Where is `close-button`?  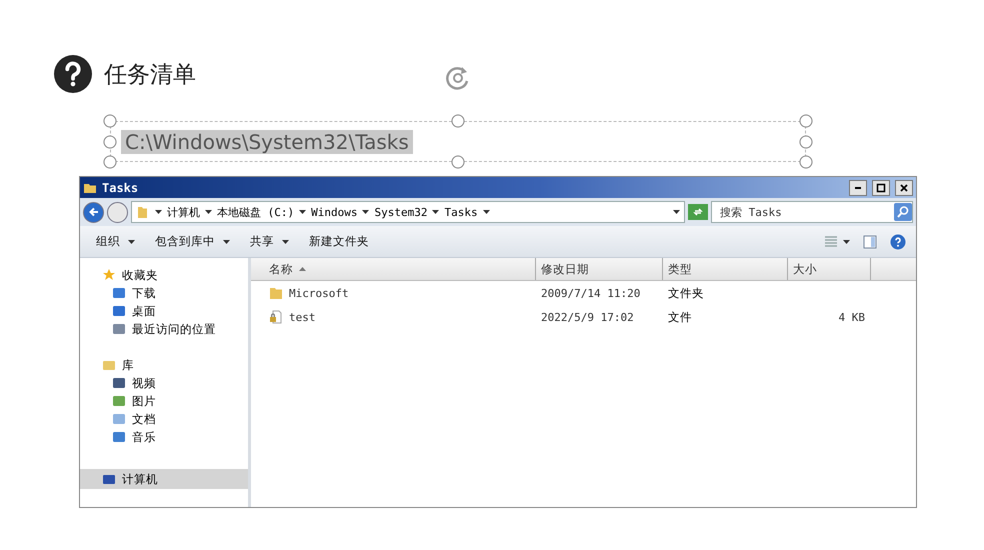
close-button is located at coordinates (904, 188).